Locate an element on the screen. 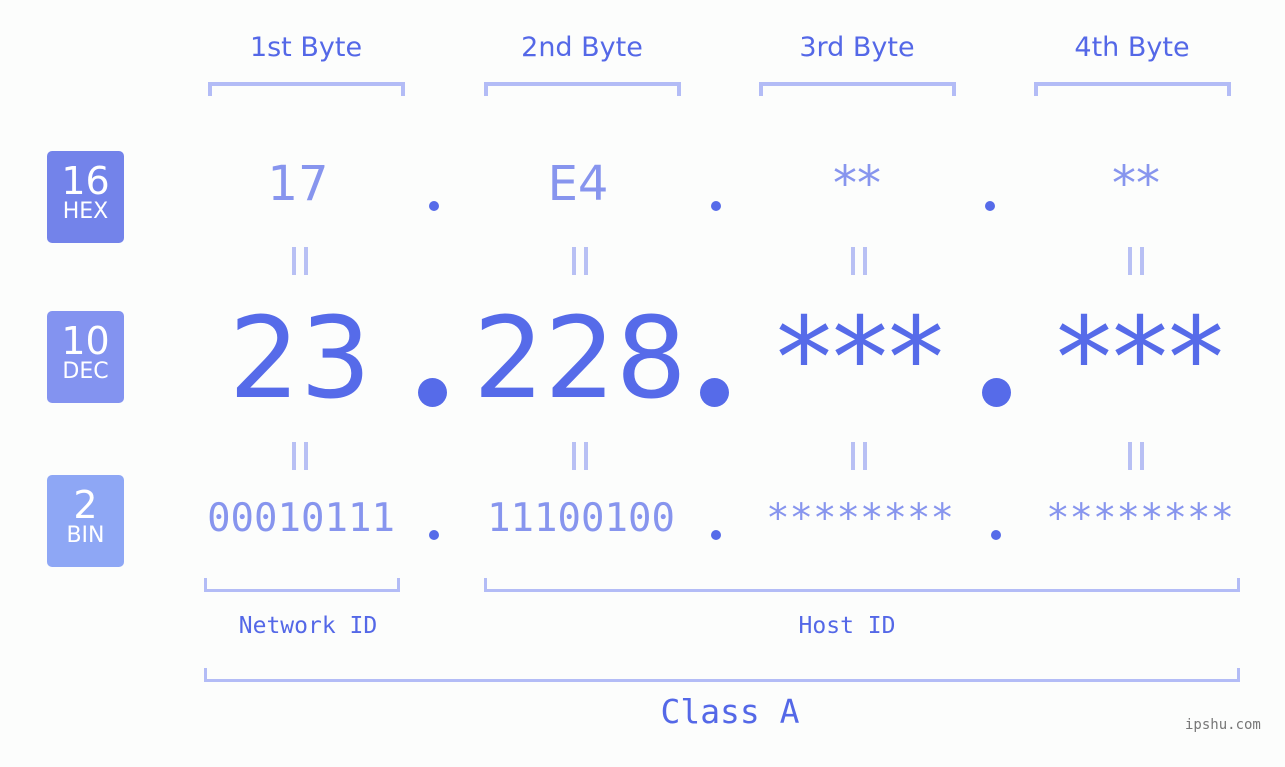 The width and height of the screenshot is (1285, 767). hex-badge: 16 HEX is located at coordinates (85, 197).